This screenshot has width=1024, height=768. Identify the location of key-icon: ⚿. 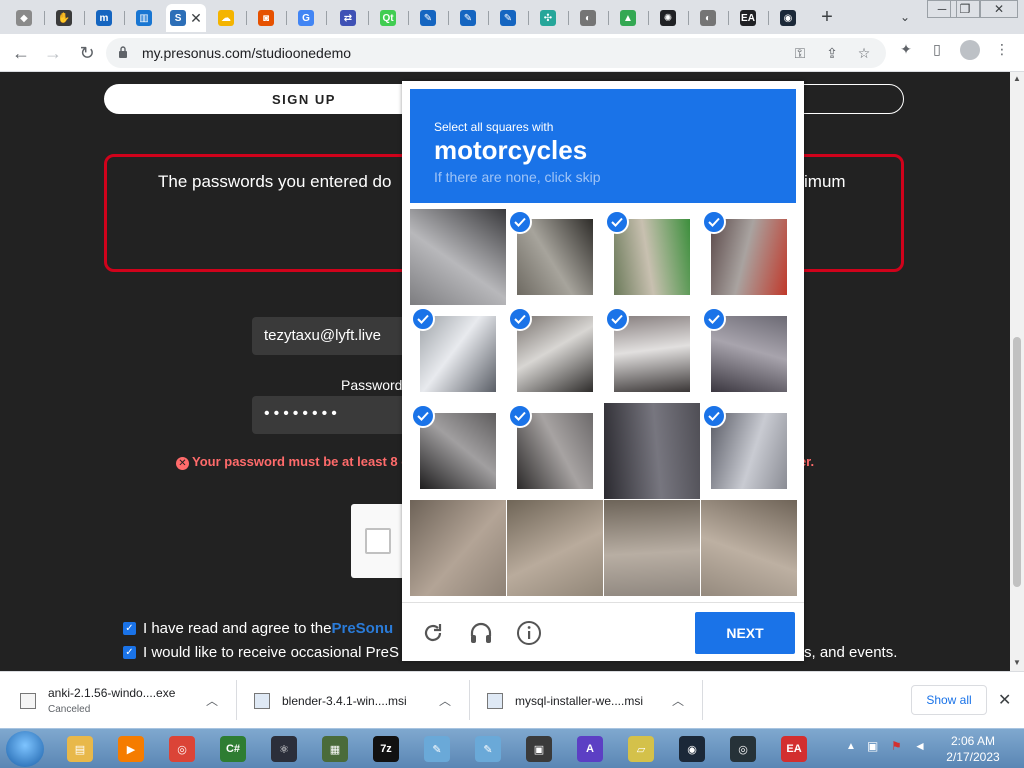
(800, 53).